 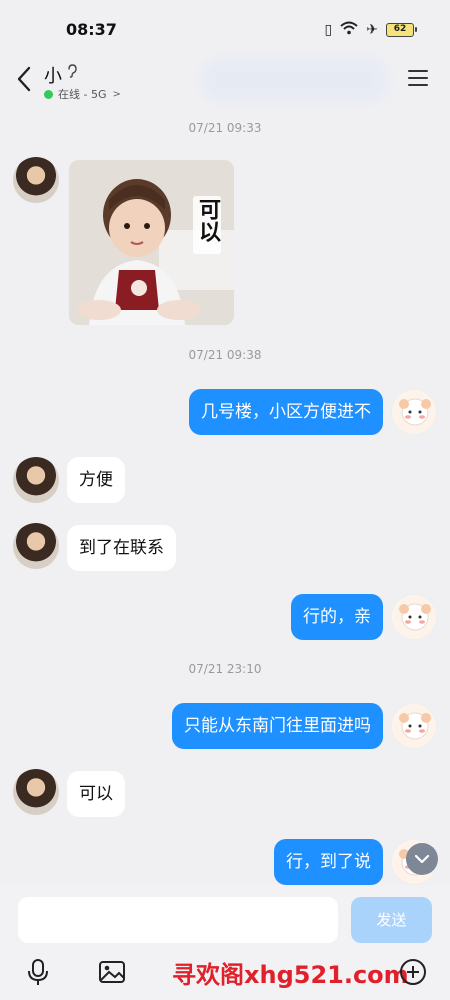 I want to click on input-area: 发送 寻欢阁xhg521.com, so click(x=225, y=942).